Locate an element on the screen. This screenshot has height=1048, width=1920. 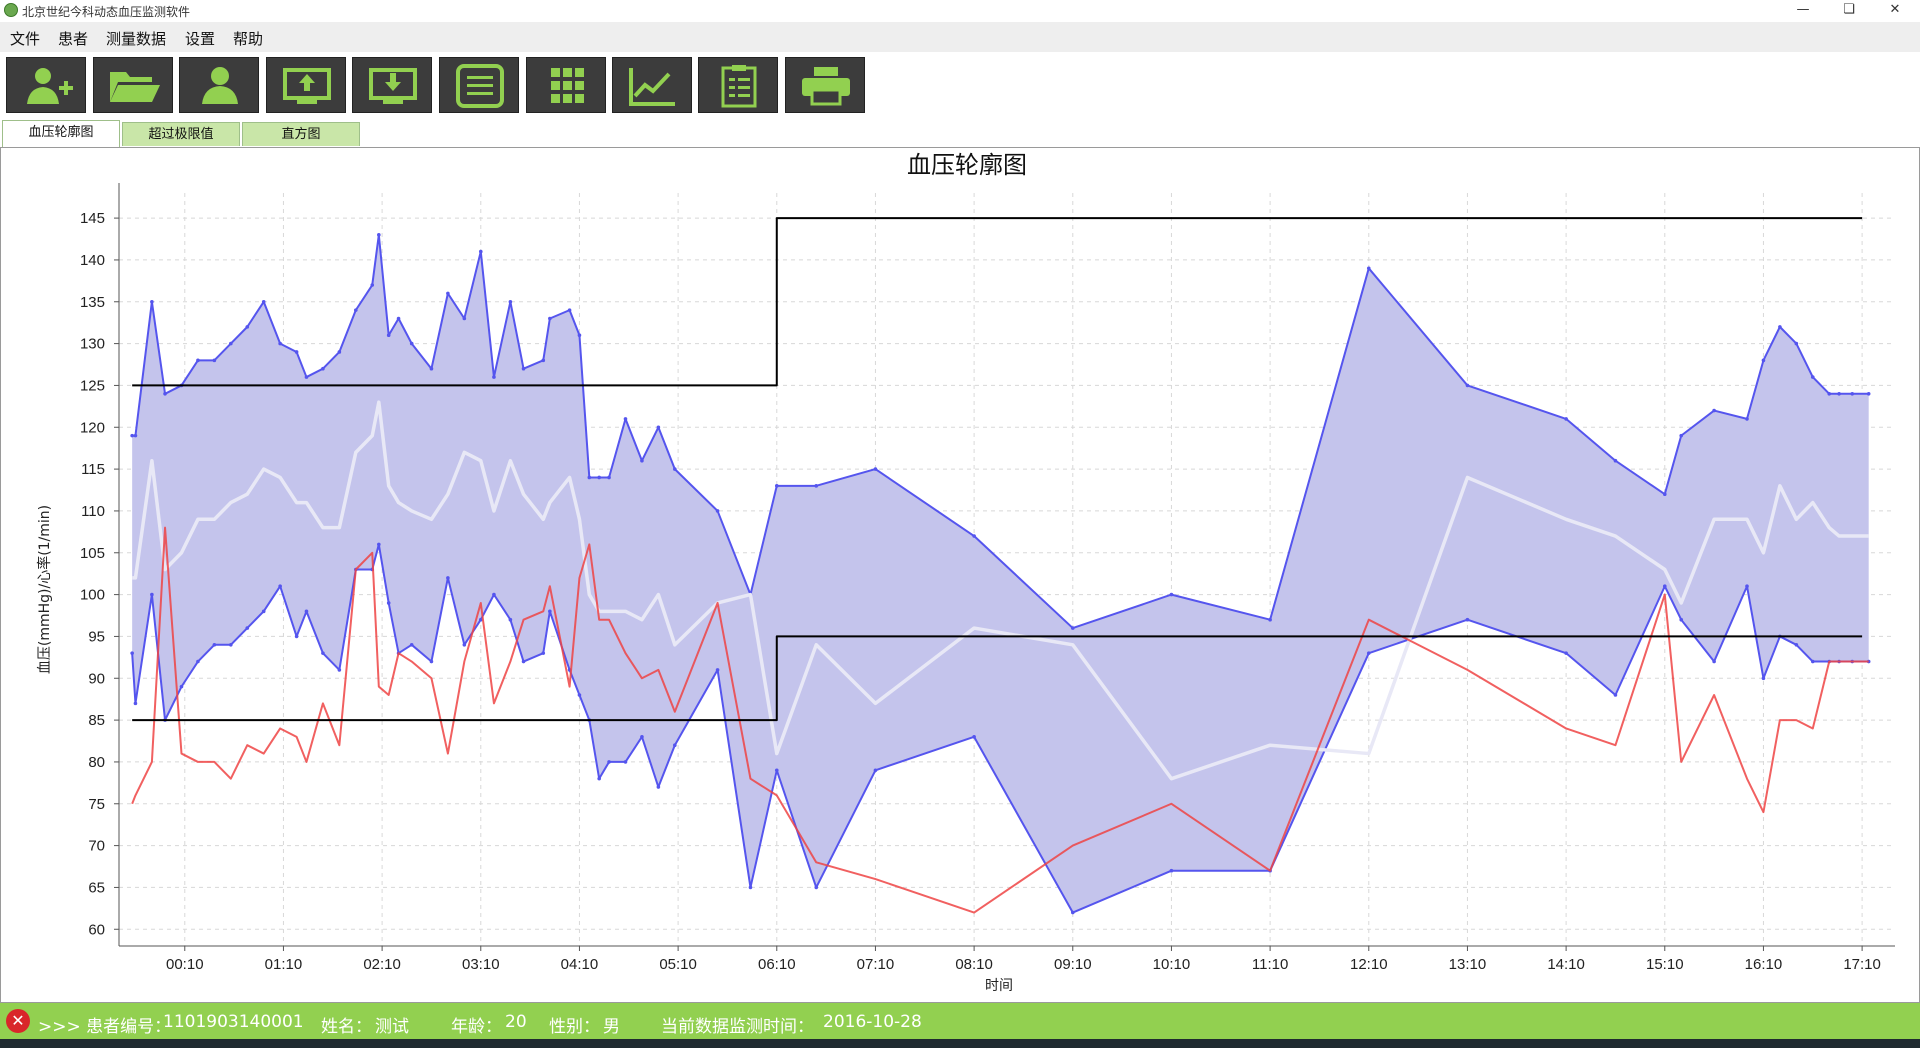
download-data-button is located at coordinates (392, 85).